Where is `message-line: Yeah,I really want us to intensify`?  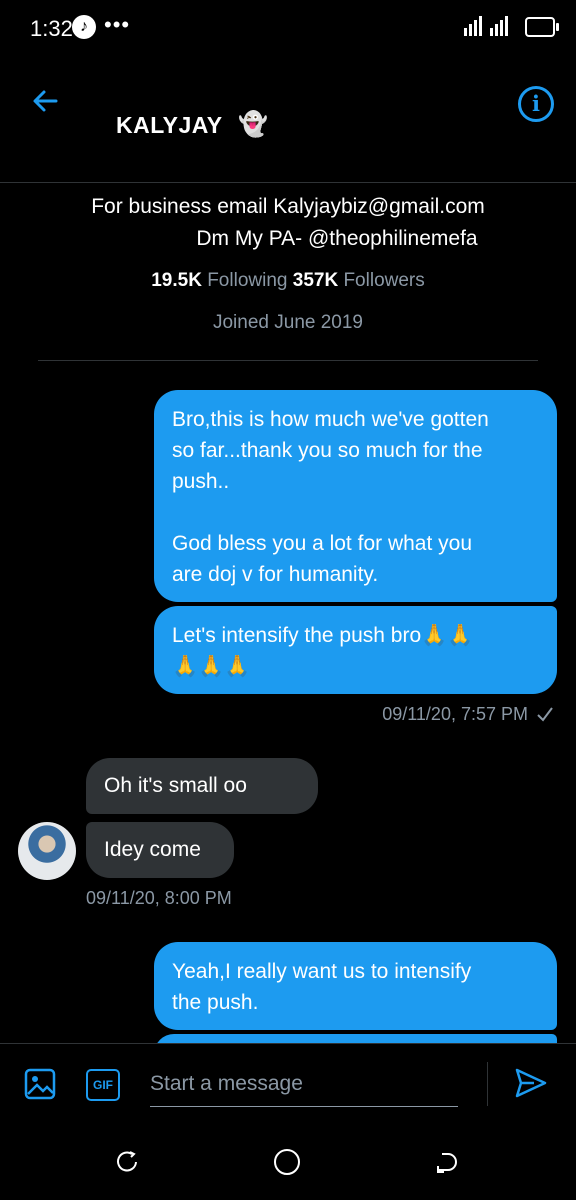 message-line: Yeah,I really want us to intensify is located at coordinates (322, 971).